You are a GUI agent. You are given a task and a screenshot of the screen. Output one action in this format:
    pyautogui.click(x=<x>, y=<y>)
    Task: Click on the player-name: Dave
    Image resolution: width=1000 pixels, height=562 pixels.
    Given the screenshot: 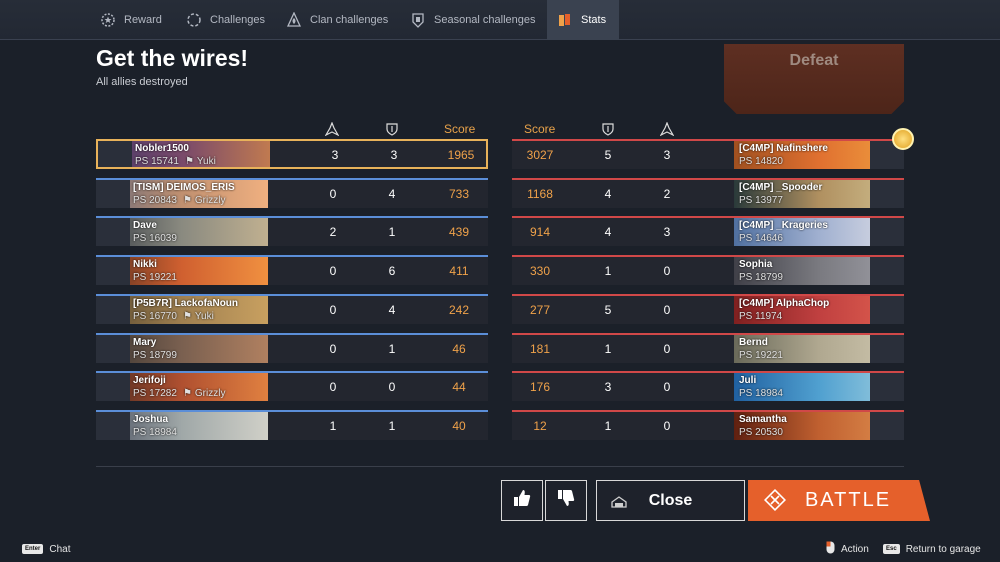 What is the action you would take?
    pyautogui.click(x=145, y=225)
    